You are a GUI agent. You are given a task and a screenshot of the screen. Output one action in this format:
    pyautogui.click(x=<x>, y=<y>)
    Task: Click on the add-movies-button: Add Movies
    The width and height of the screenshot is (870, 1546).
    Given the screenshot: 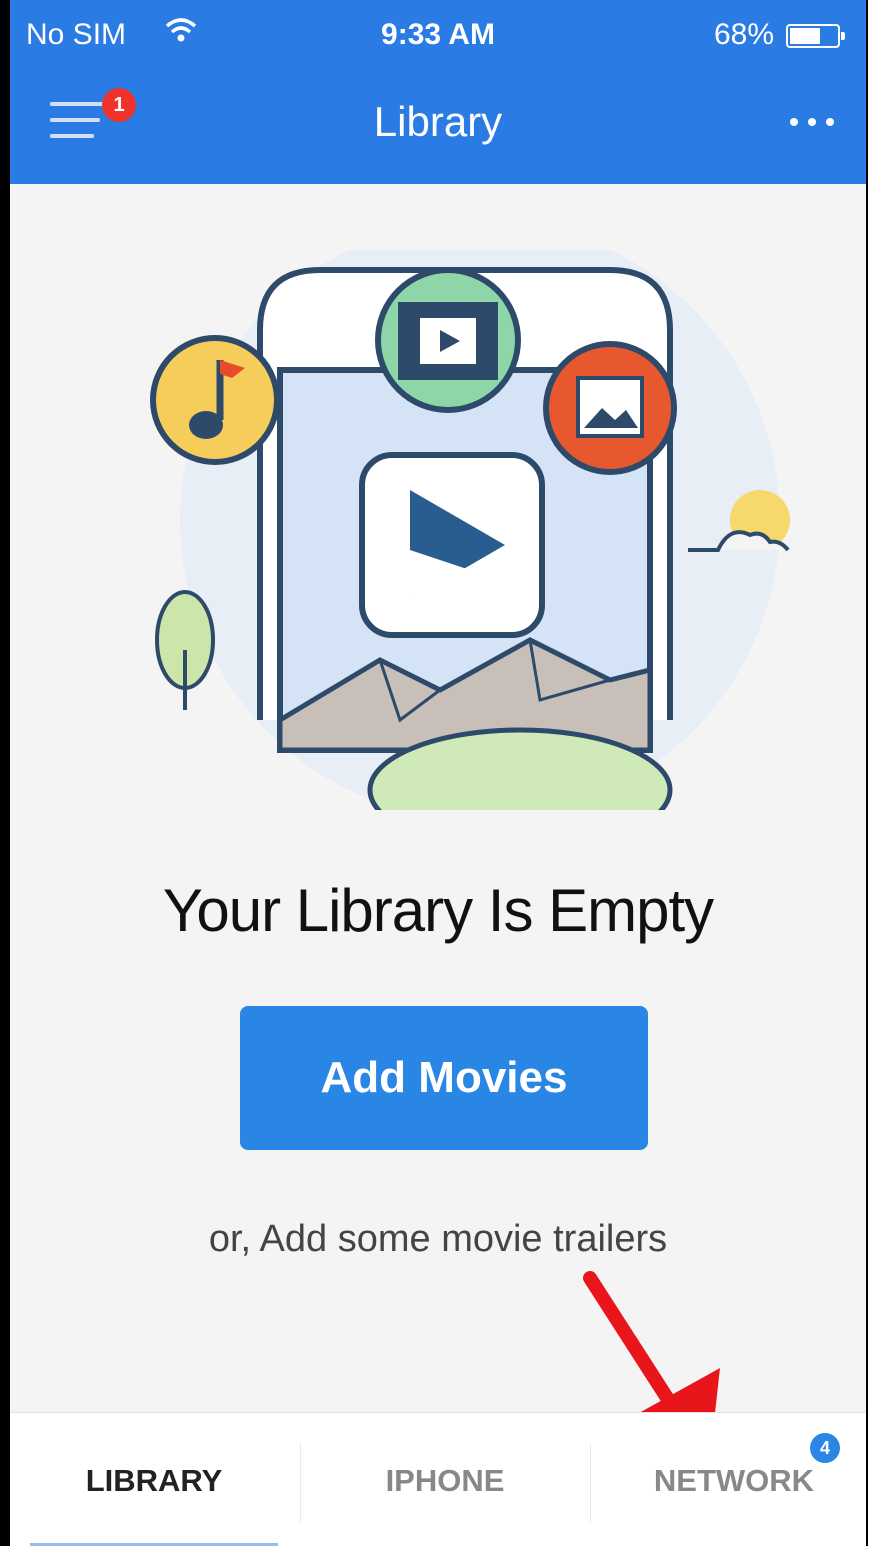 What is the action you would take?
    pyautogui.click(x=444, y=1078)
    